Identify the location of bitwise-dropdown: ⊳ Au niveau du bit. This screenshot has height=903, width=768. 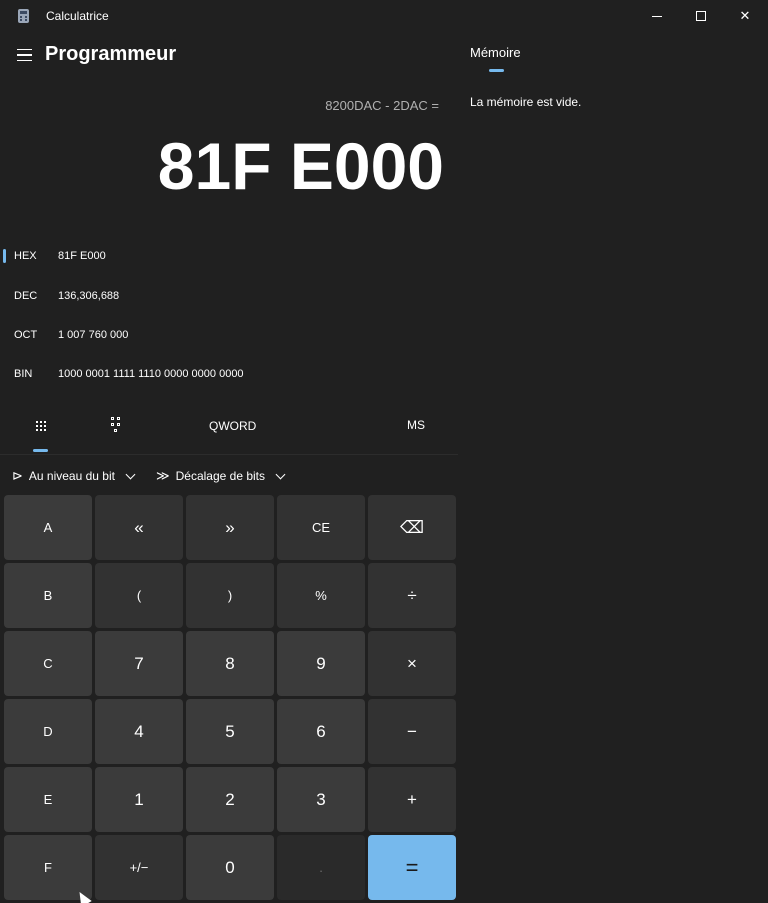
(74, 476).